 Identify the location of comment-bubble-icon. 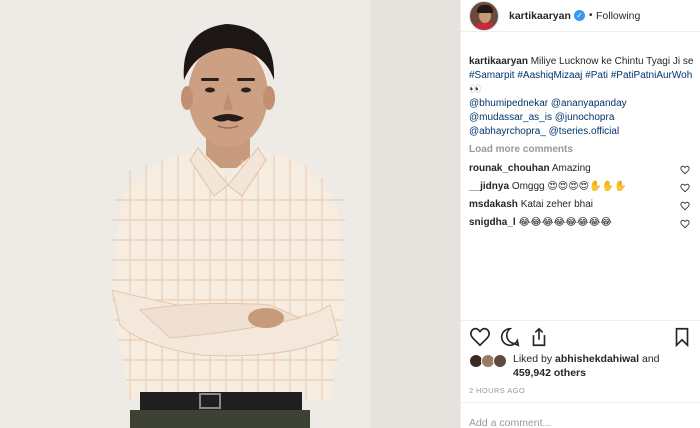
(510, 337).